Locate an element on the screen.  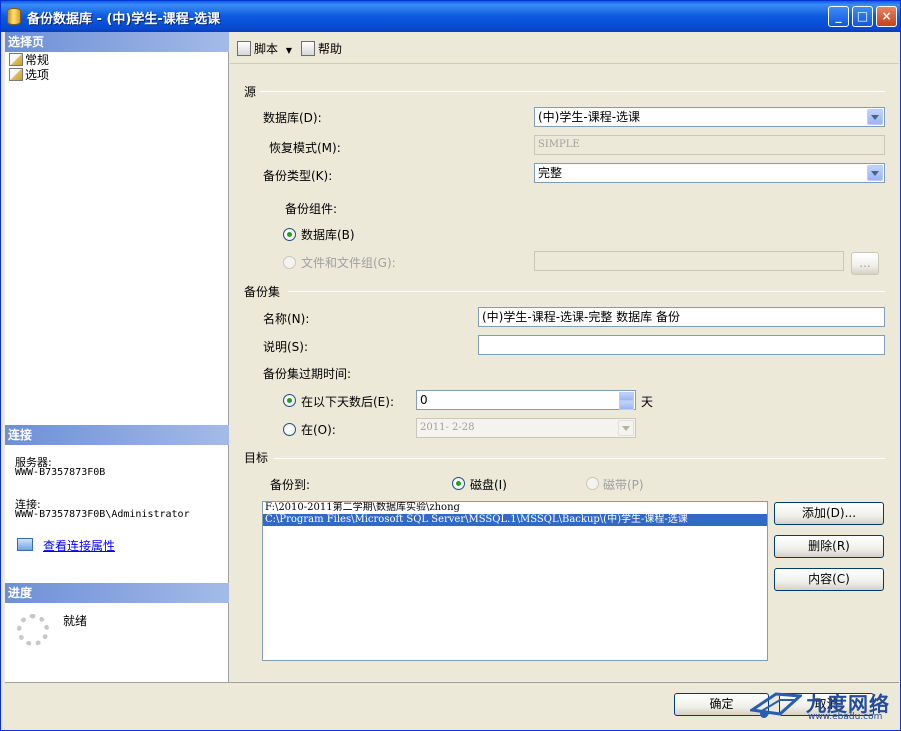
component-files-label: 文件和文件组(G): is located at coordinates (348, 262).